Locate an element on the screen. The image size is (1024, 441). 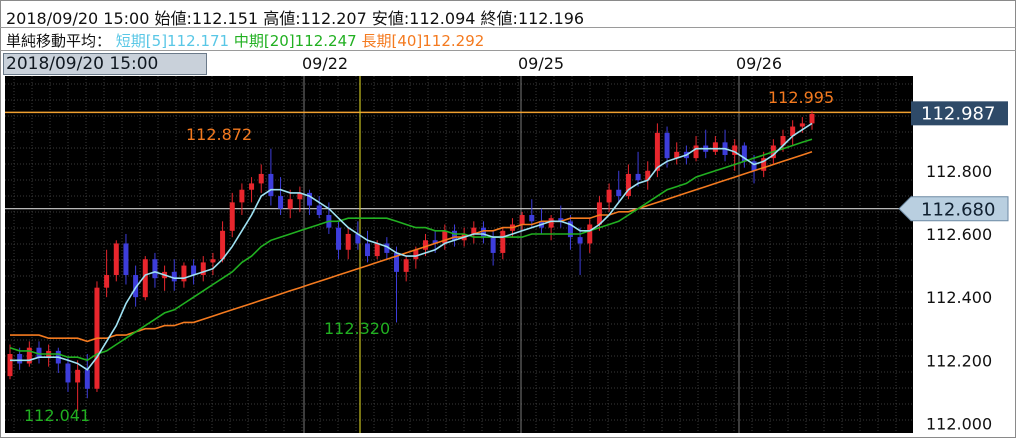
y-tick-label: 112.800 is located at coordinates (959, 171).